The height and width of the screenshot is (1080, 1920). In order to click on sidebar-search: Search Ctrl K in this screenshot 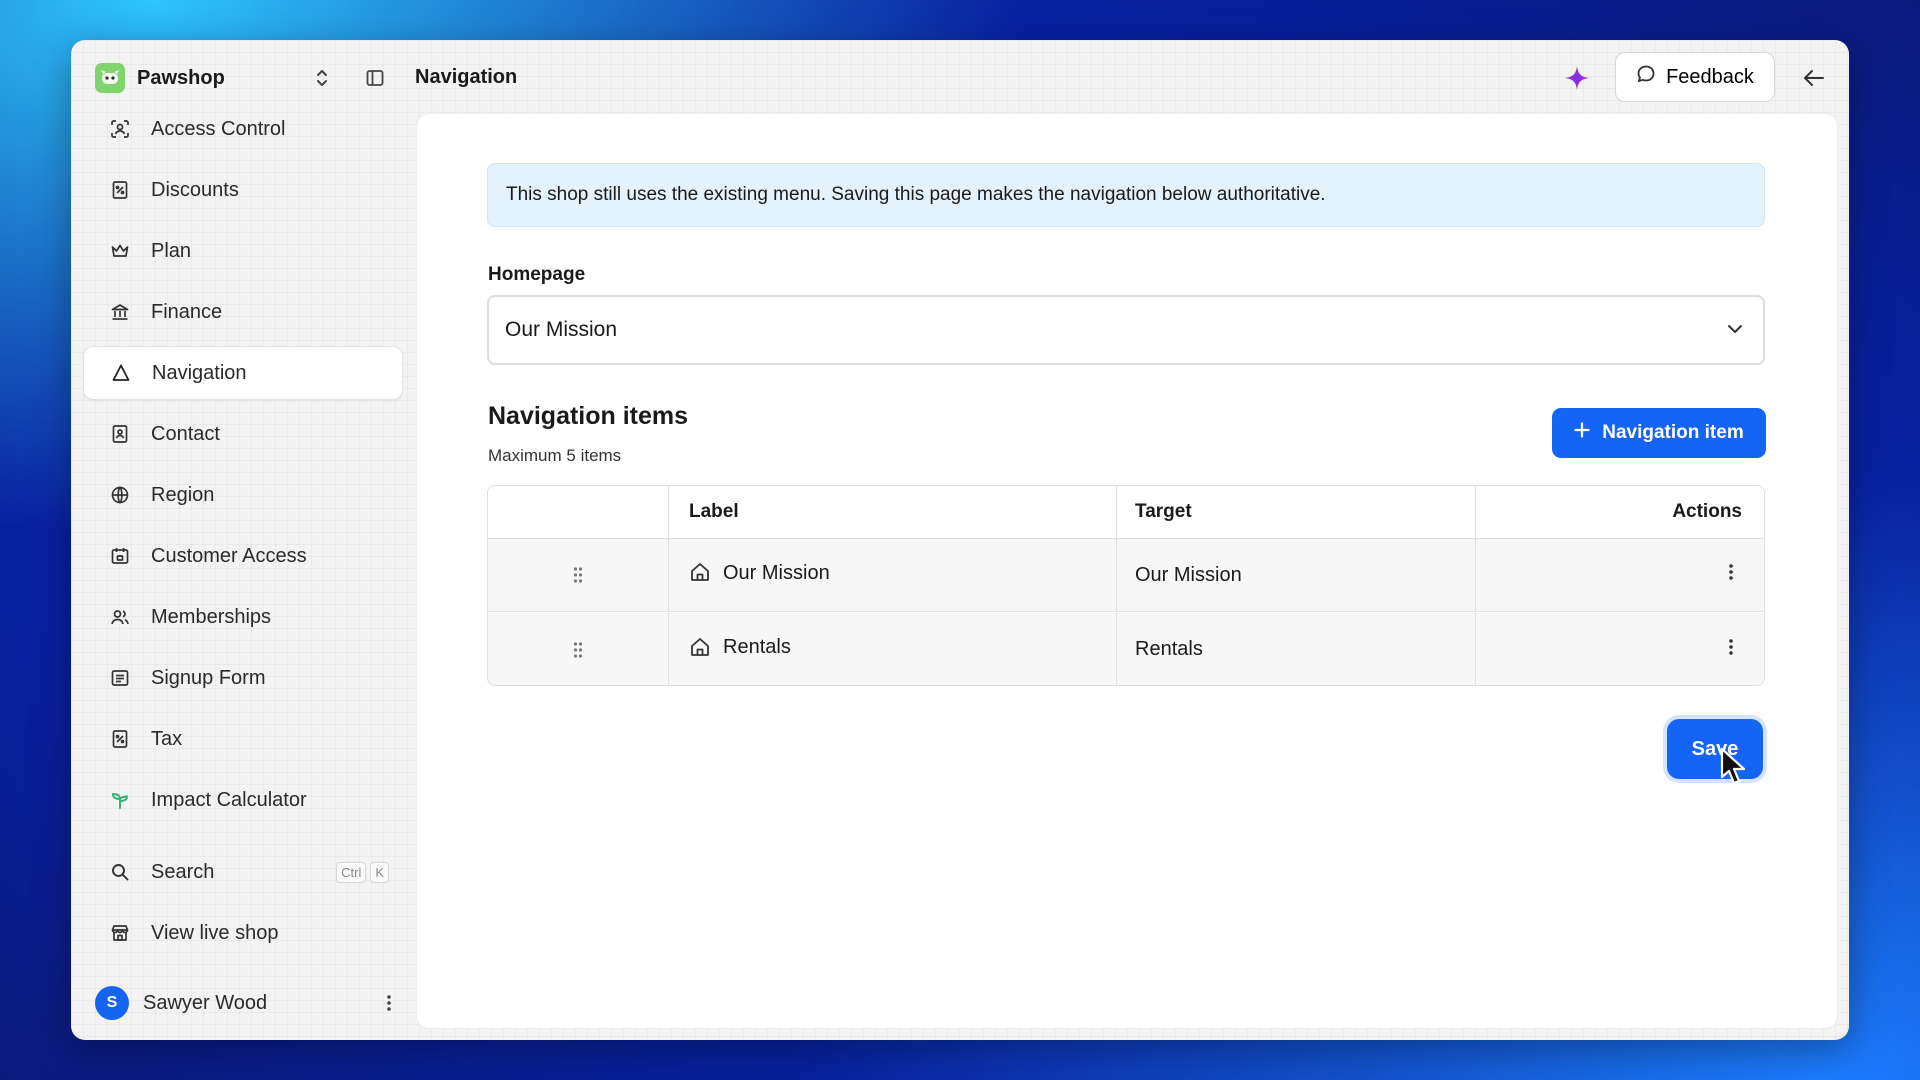, I will do `click(243, 872)`.